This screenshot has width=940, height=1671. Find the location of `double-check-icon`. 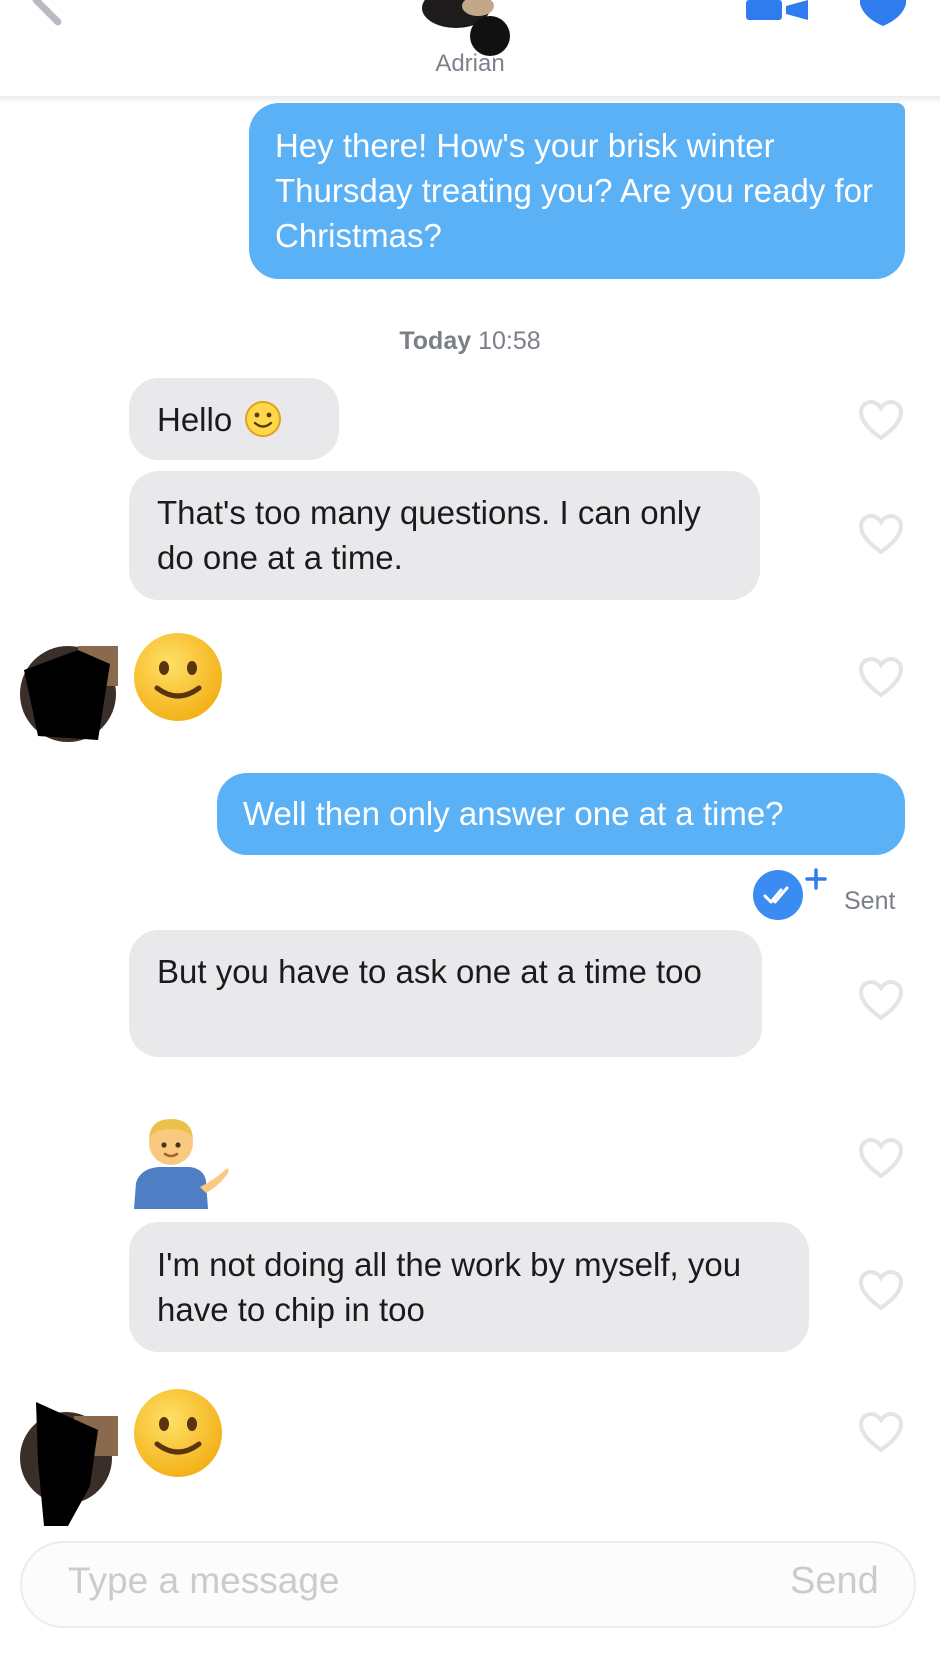

double-check-icon is located at coordinates (776, 895).